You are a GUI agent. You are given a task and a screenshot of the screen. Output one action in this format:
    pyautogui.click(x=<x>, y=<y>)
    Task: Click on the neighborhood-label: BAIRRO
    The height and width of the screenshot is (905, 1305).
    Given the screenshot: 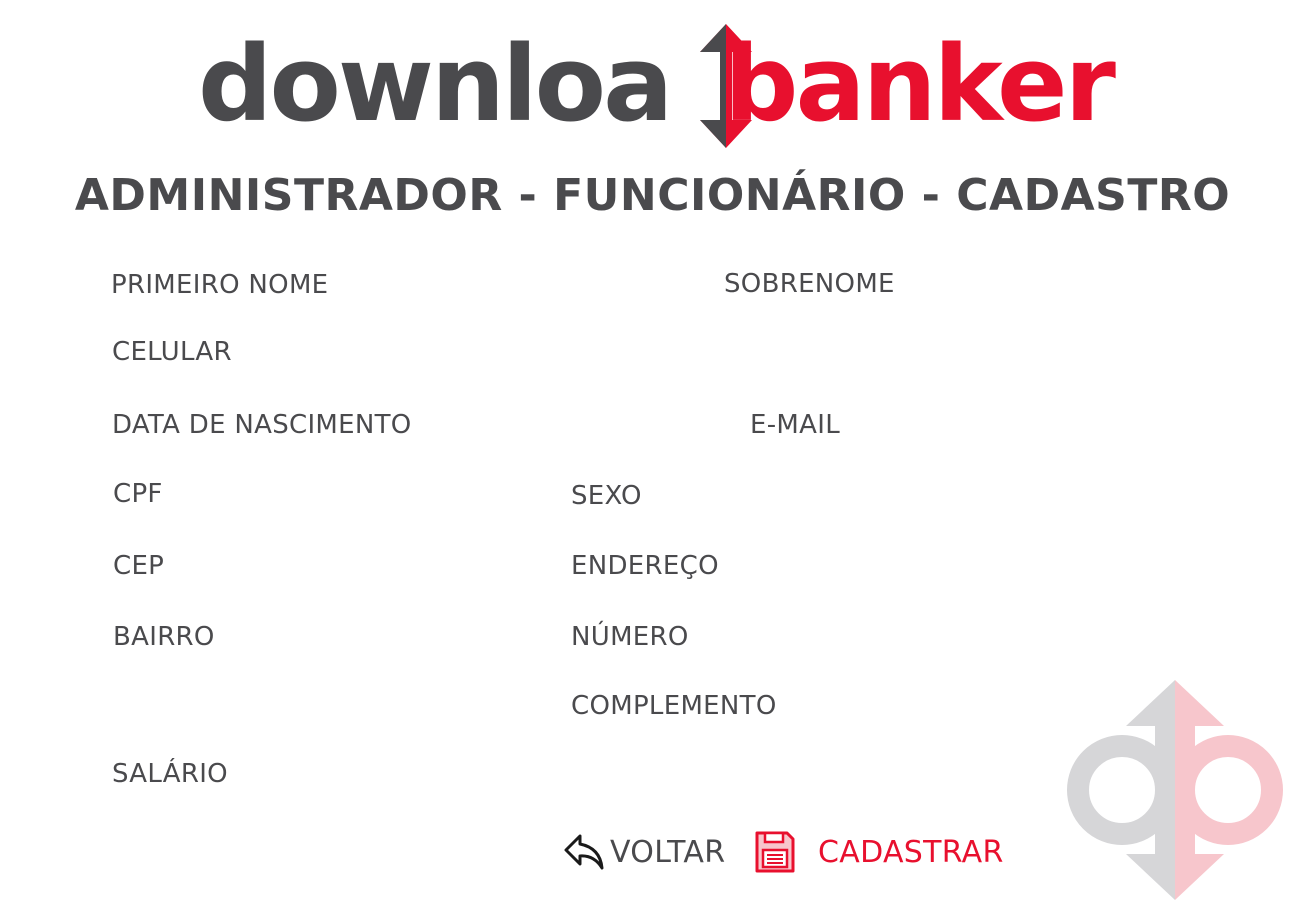 What is the action you would take?
    pyautogui.click(x=164, y=637)
    